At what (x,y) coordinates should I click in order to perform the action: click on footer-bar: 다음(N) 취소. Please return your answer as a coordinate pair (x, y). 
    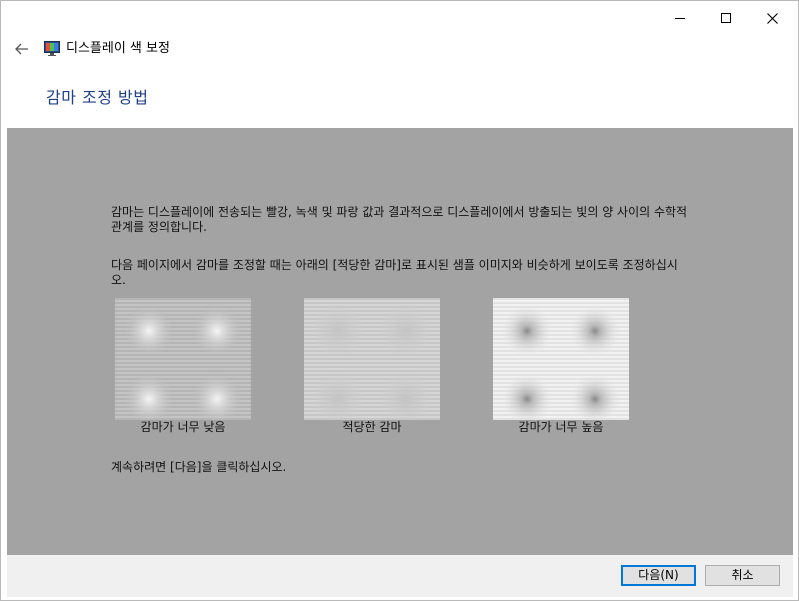
    Looking at the image, I should click on (400, 576).